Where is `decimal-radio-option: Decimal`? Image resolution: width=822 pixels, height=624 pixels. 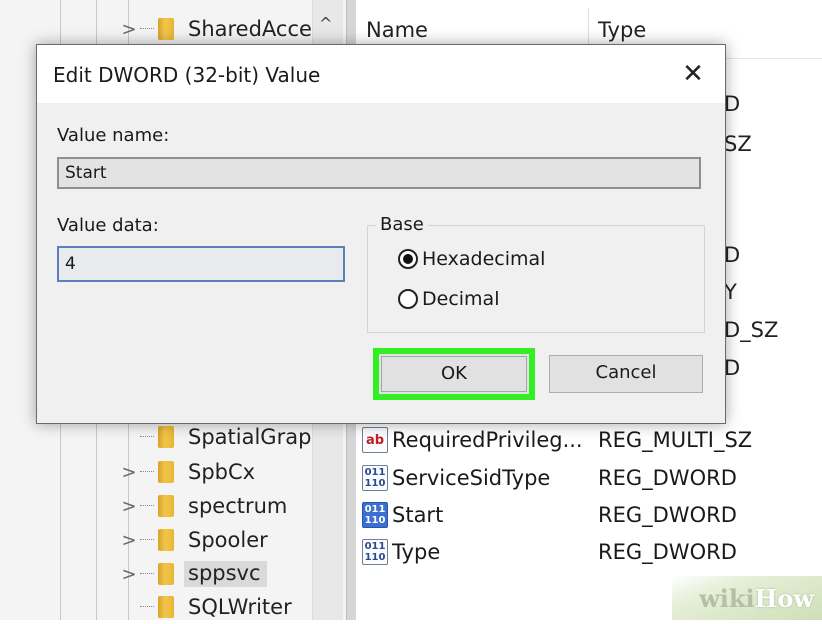 decimal-radio-option: Decimal is located at coordinates (448, 299).